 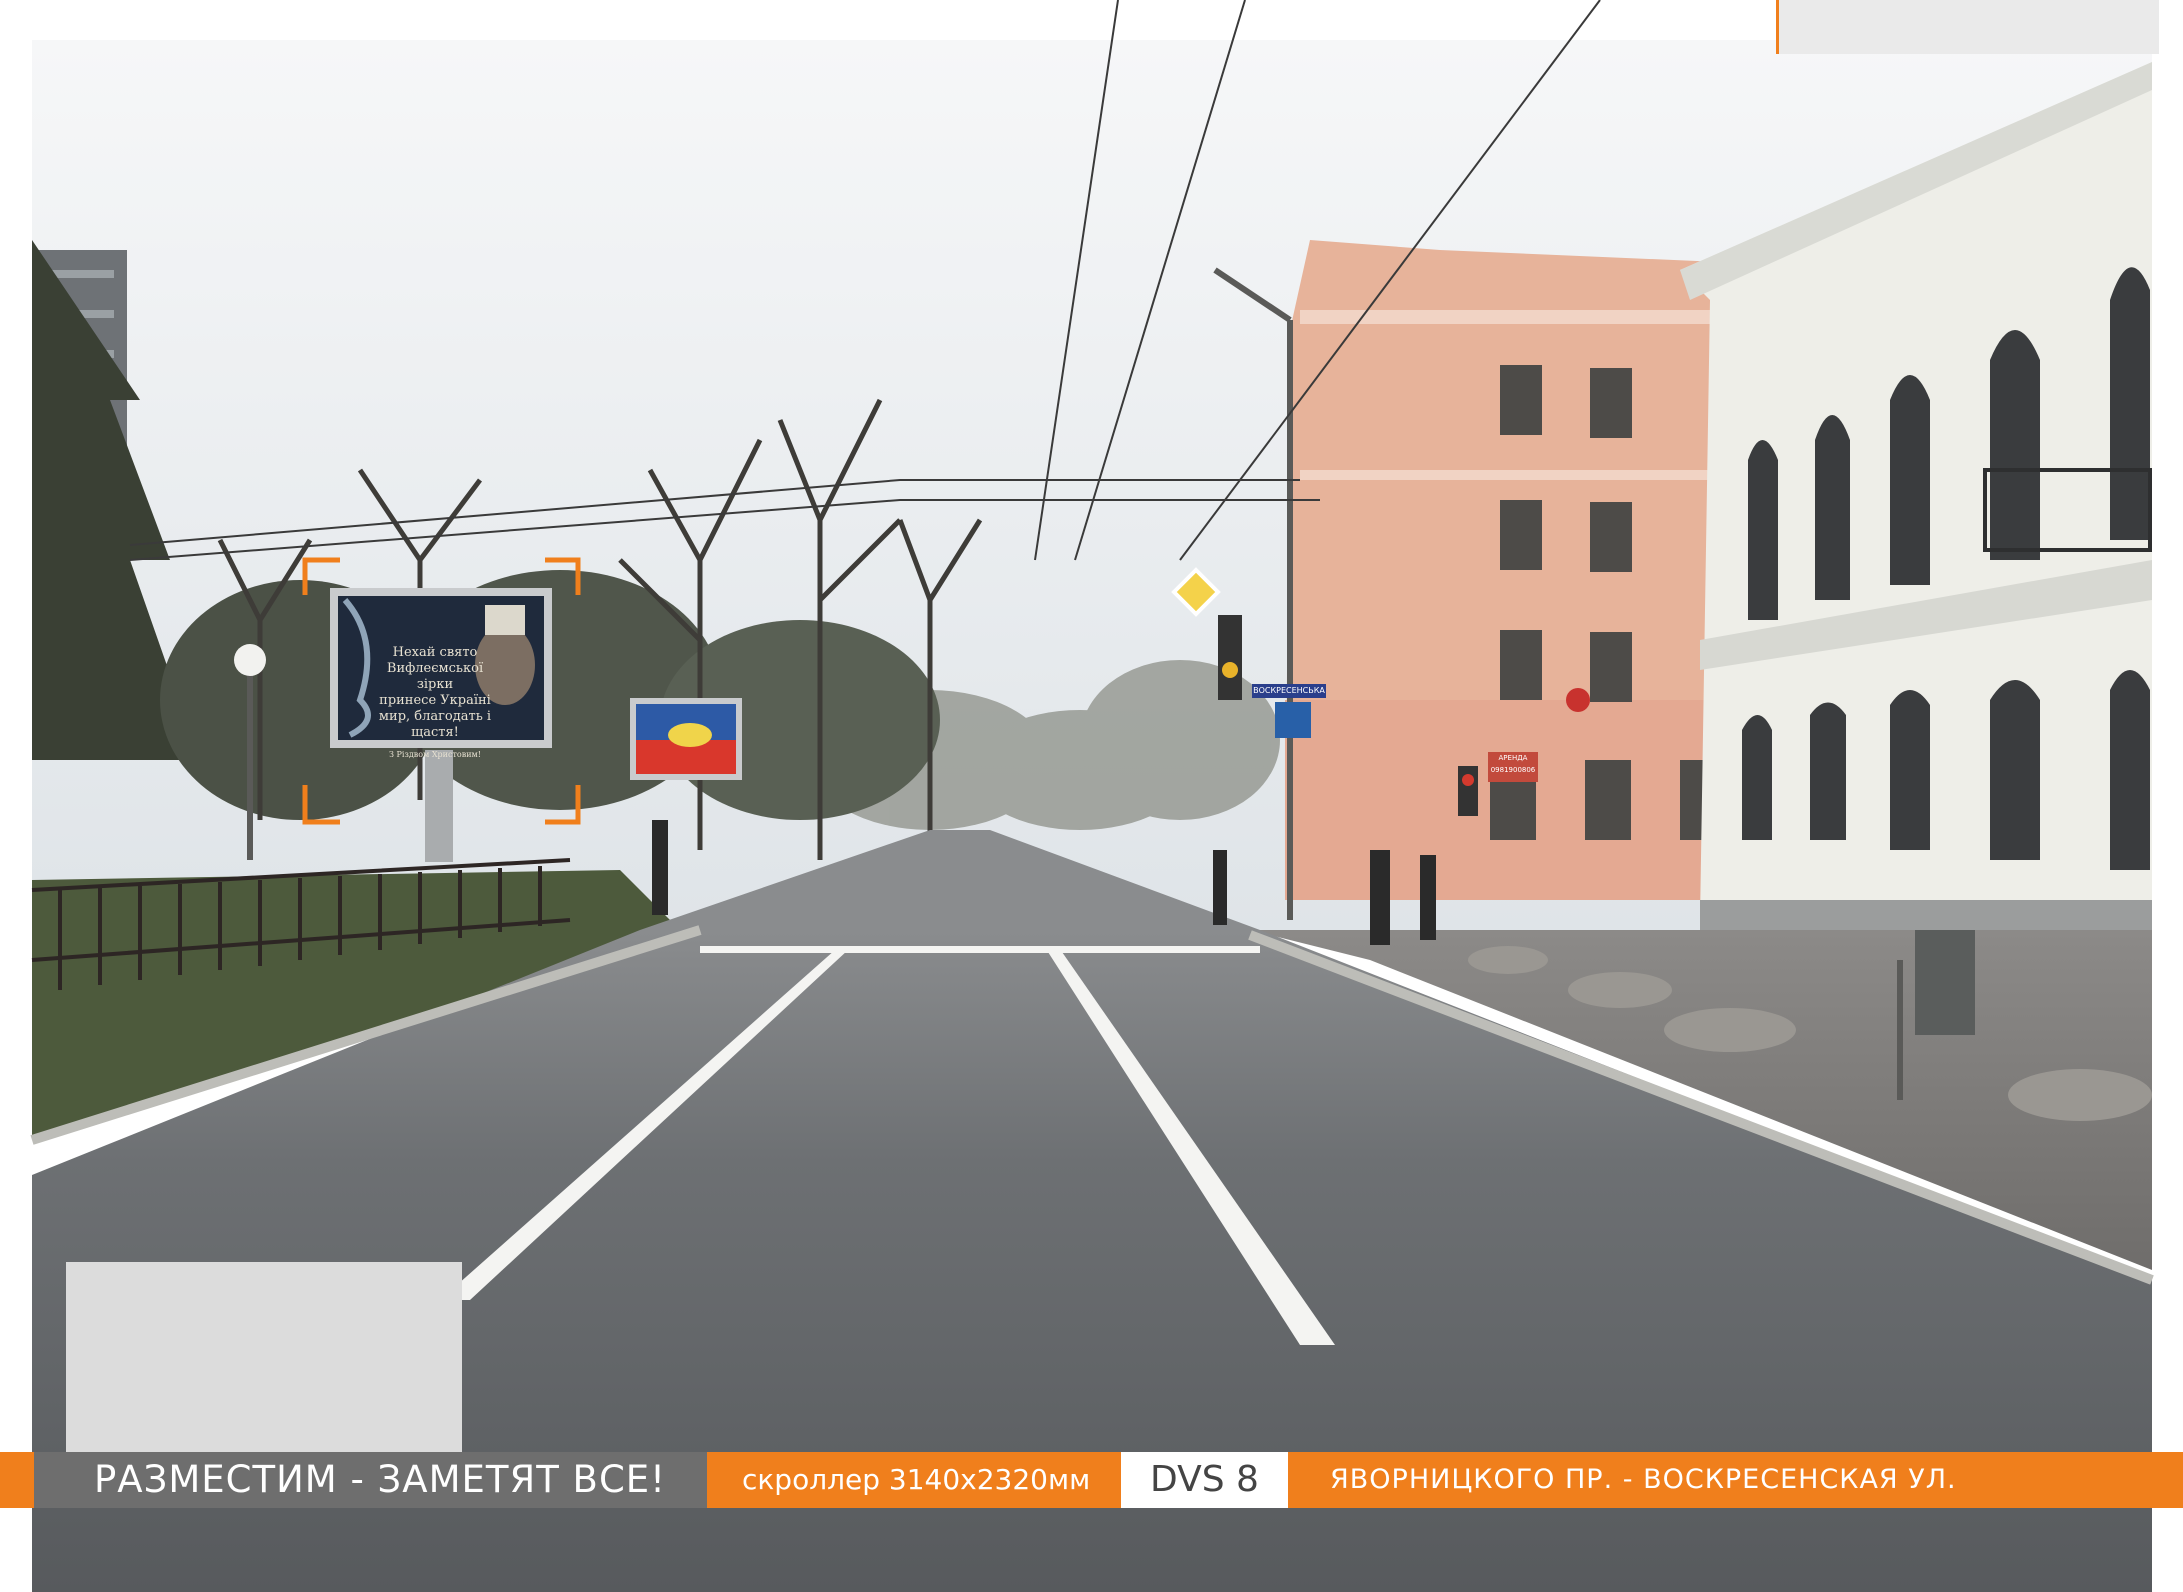 What do you see at coordinates (1513, 770) in the screenshot?
I see `shop-sign-line-2: 0981900806` at bounding box center [1513, 770].